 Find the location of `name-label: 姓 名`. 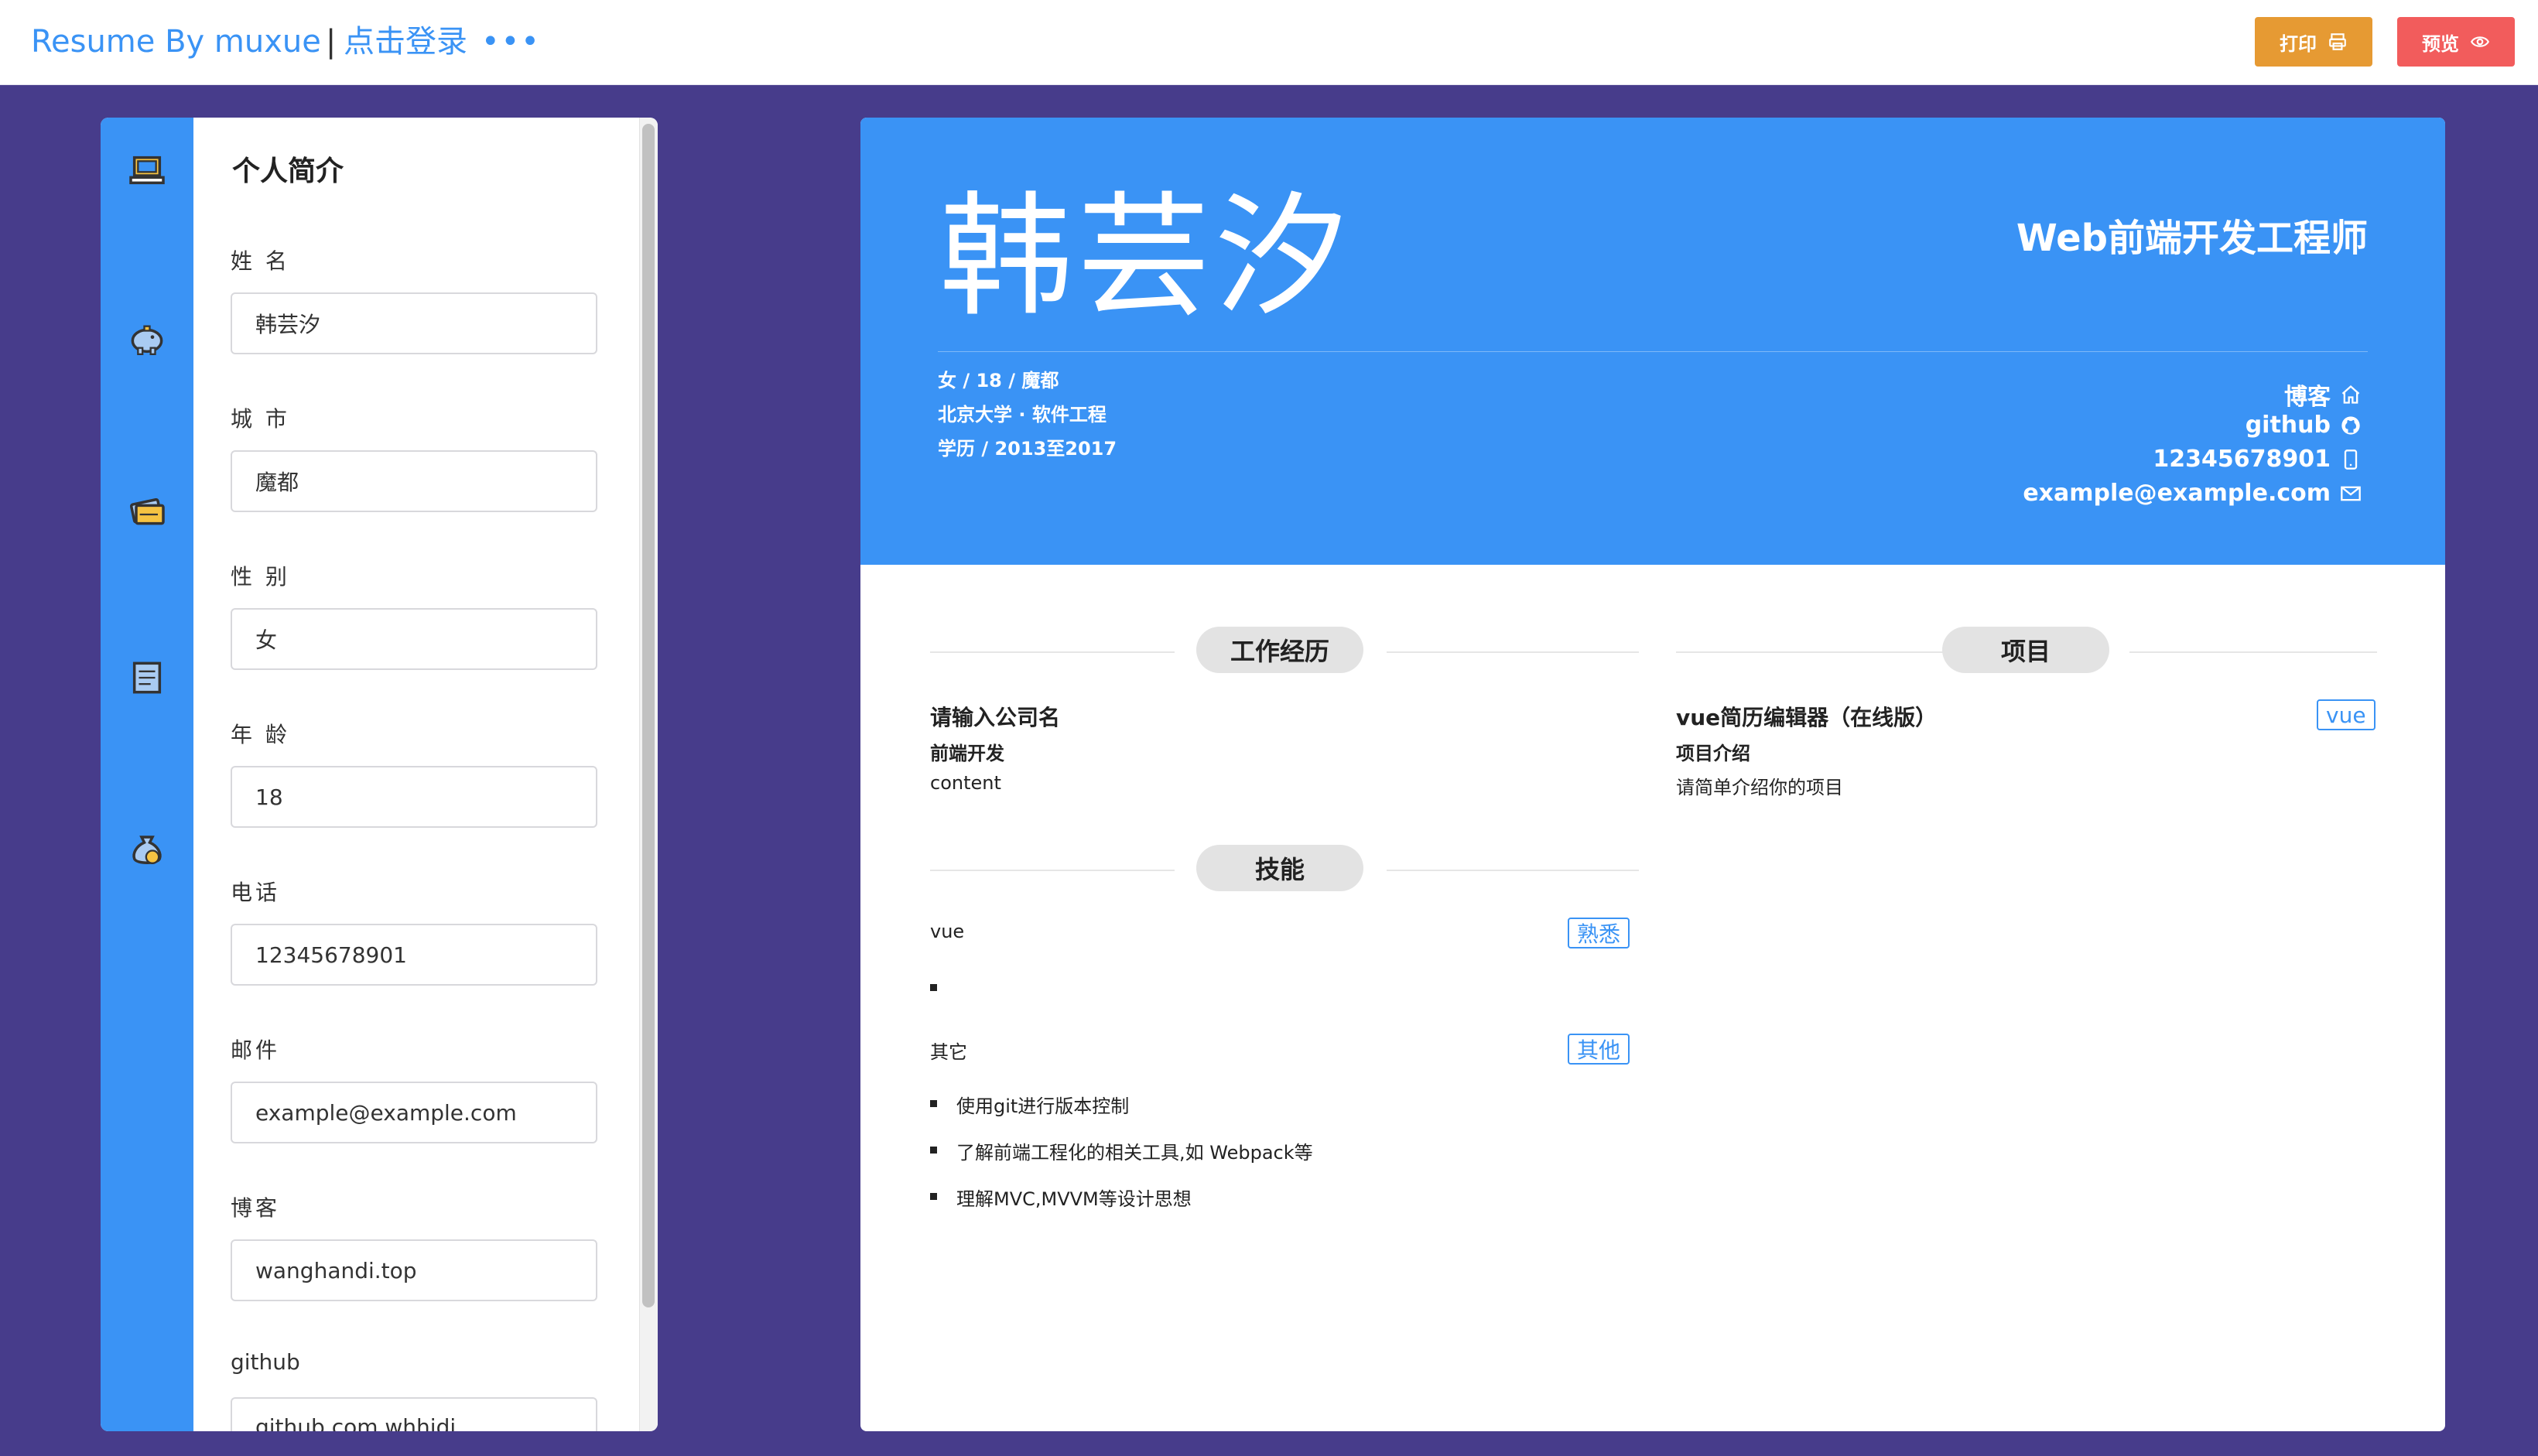

name-label: 姓 名 is located at coordinates (260, 261).